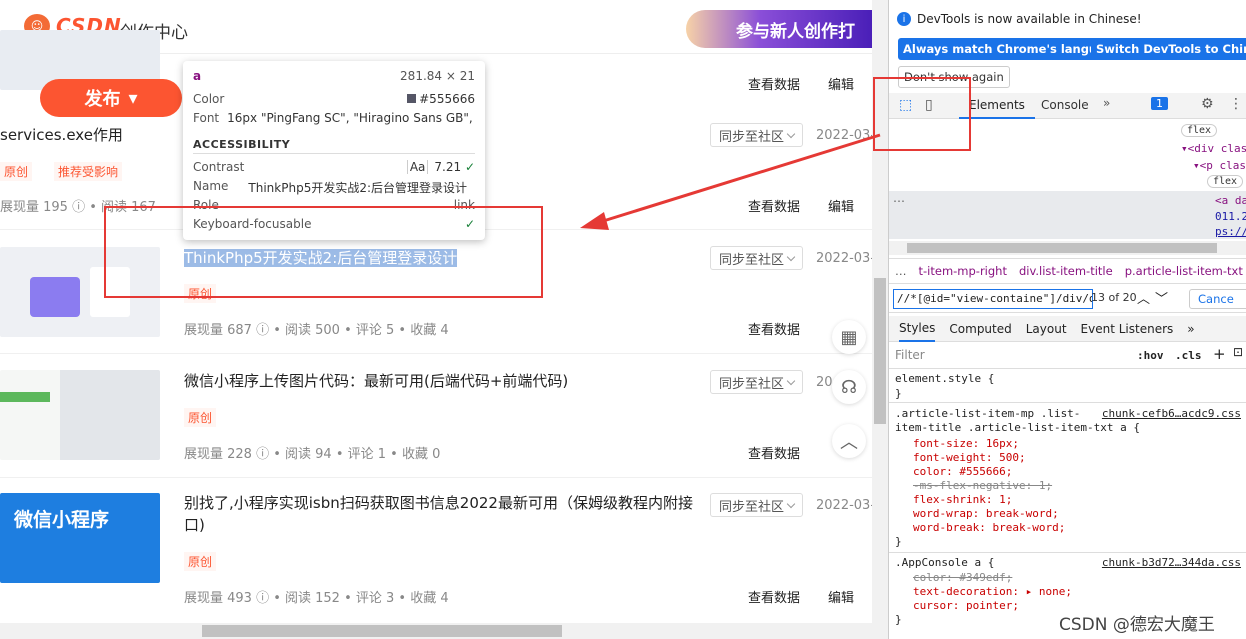  What do you see at coordinates (1219, 354) in the screenshot?
I see `add-rule-icon: +` at bounding box center [1219, 354].